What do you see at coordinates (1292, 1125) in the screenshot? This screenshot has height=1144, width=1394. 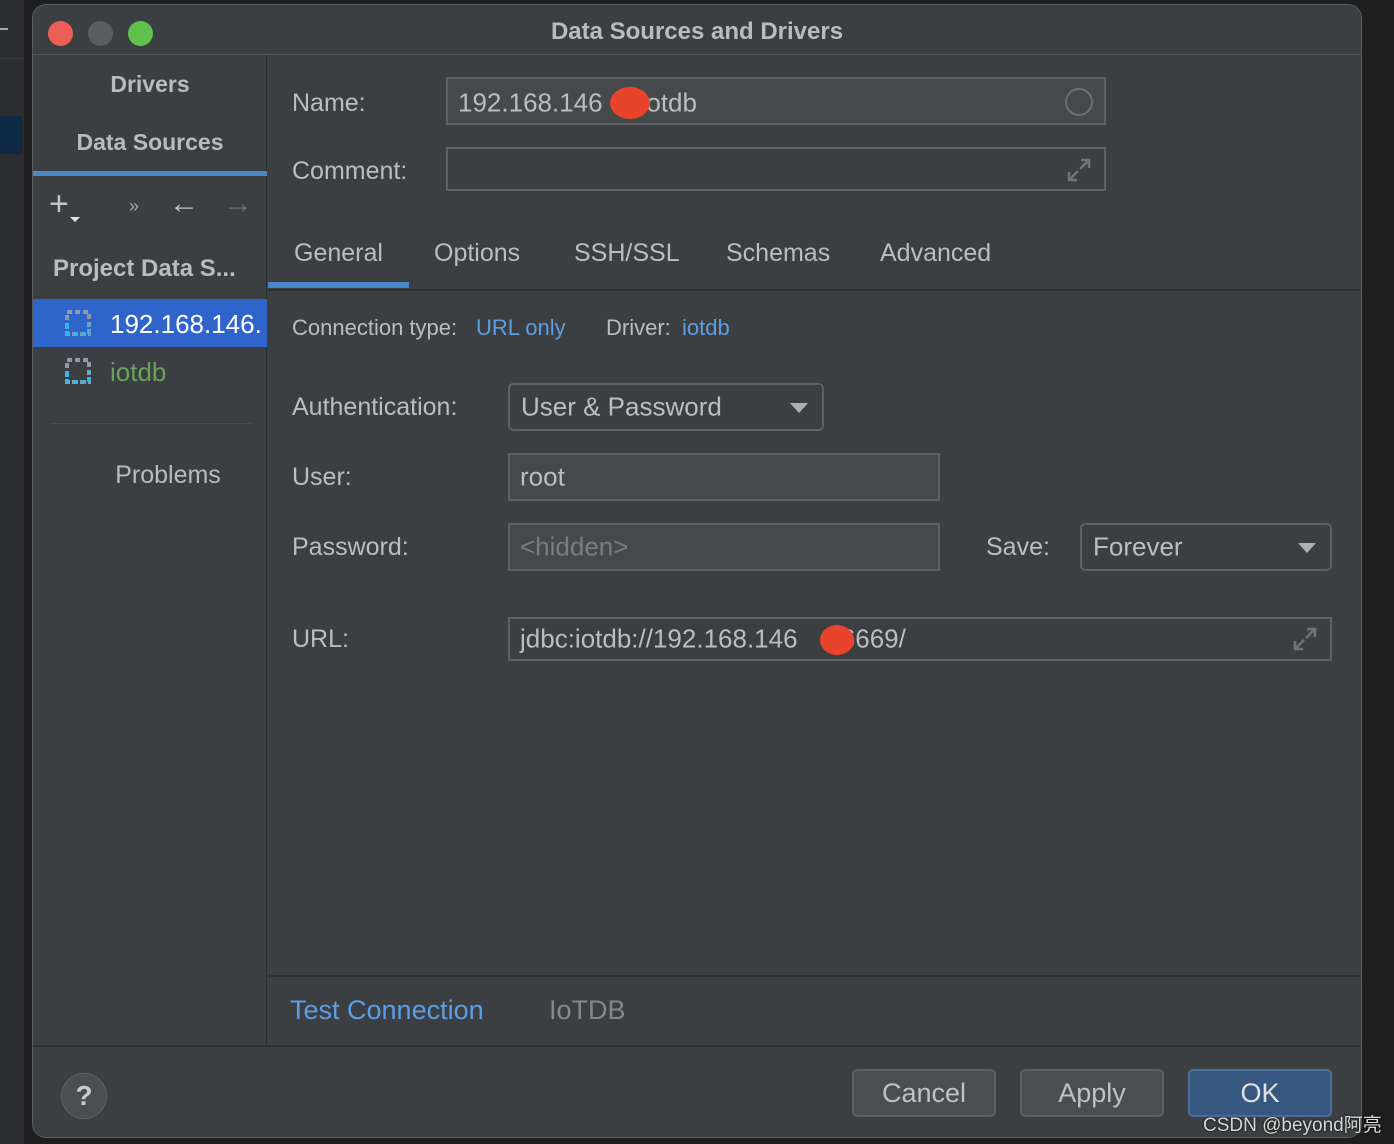 I see `watermark: CSDN @beyond阿亮` at bounding box center [1292, 1125].